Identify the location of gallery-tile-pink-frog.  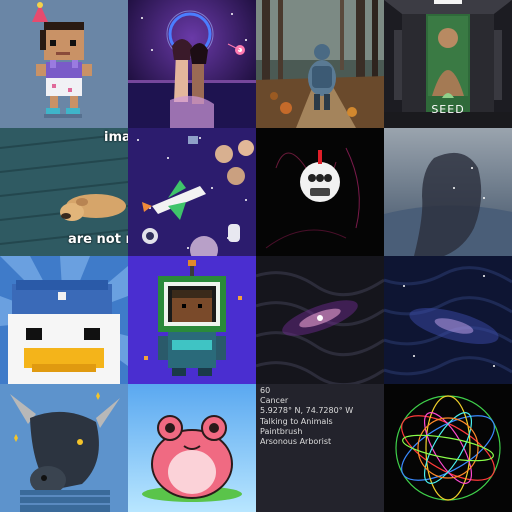
(192, 448).